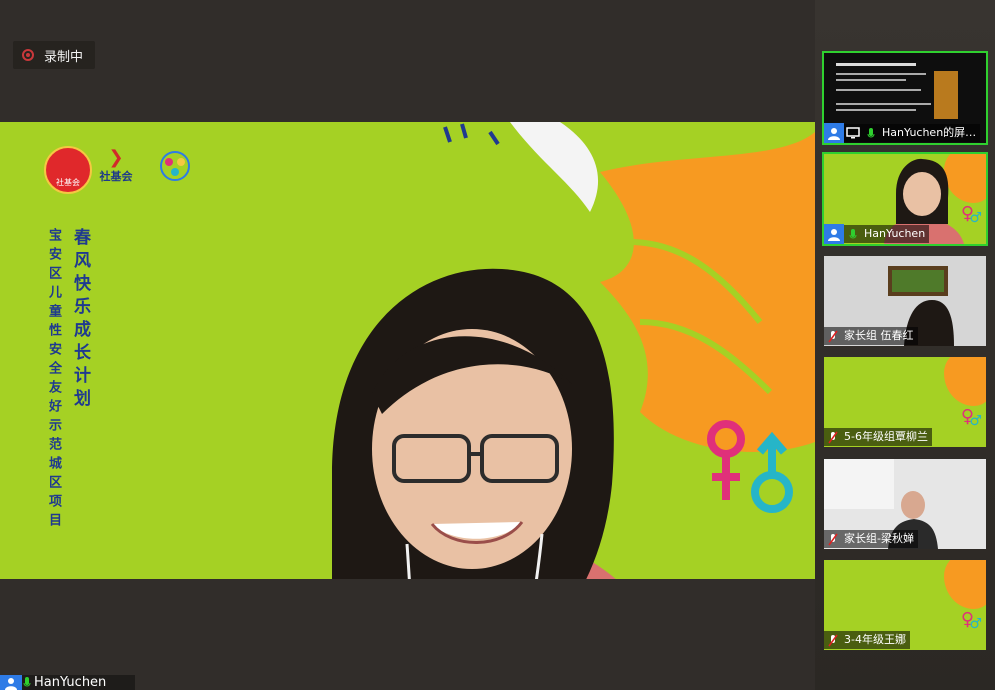 This screenshot has width=995, height=690. Describe the element at coordinates (53, 380) in the screenshot. I see `banner-subtitle: 宝安区儿童性安全友好示范城区项目` at that location.